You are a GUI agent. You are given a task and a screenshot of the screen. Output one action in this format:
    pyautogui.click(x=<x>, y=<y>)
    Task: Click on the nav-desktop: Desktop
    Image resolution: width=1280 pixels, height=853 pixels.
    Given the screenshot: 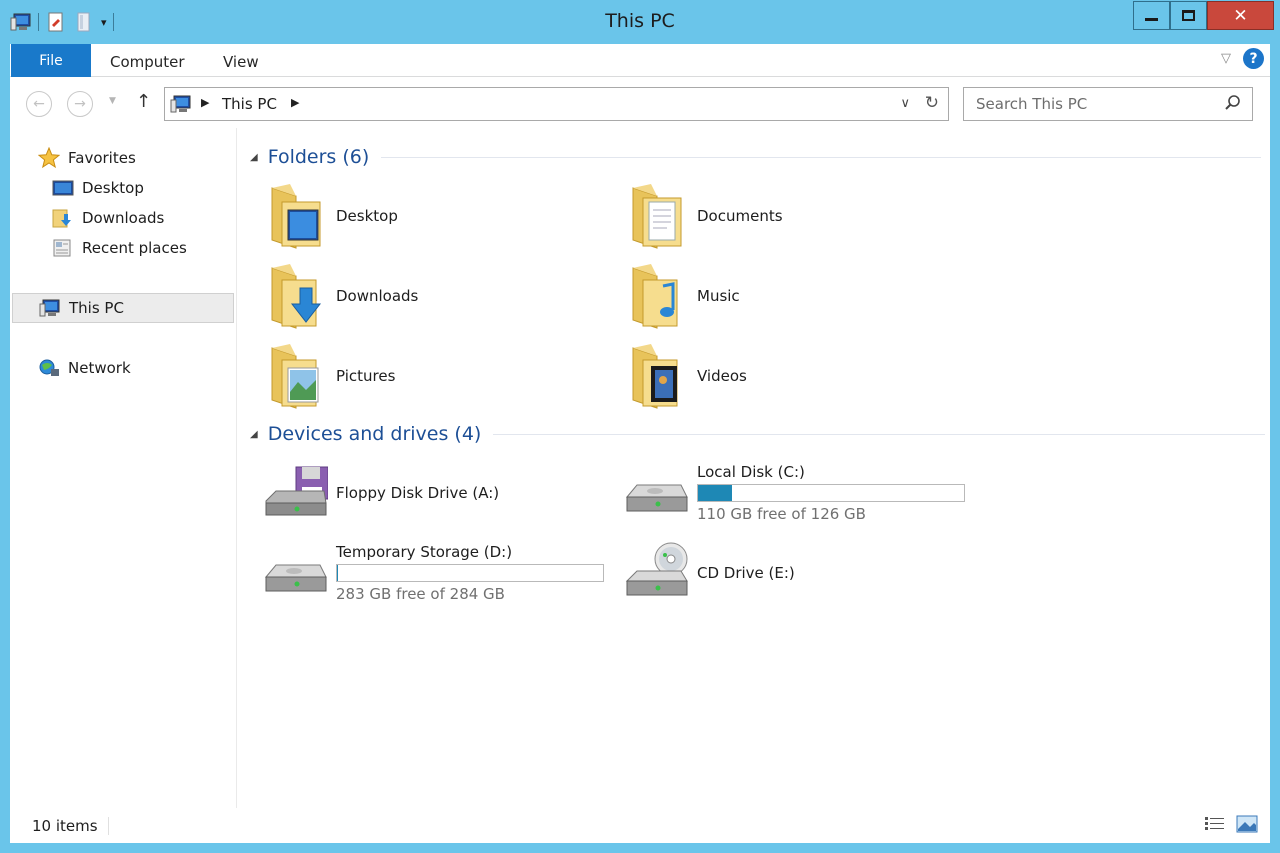 What is the action you would take?
    pyautogui.click(x=98, y=188)
    